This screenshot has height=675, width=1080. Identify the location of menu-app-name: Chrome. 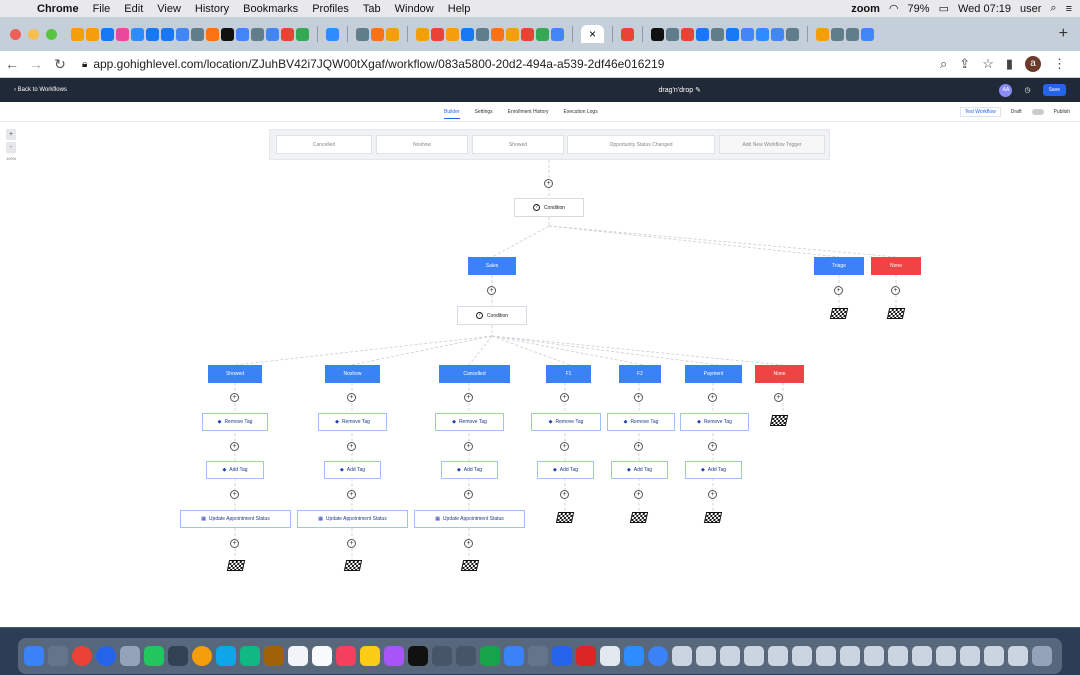
(58, 9).